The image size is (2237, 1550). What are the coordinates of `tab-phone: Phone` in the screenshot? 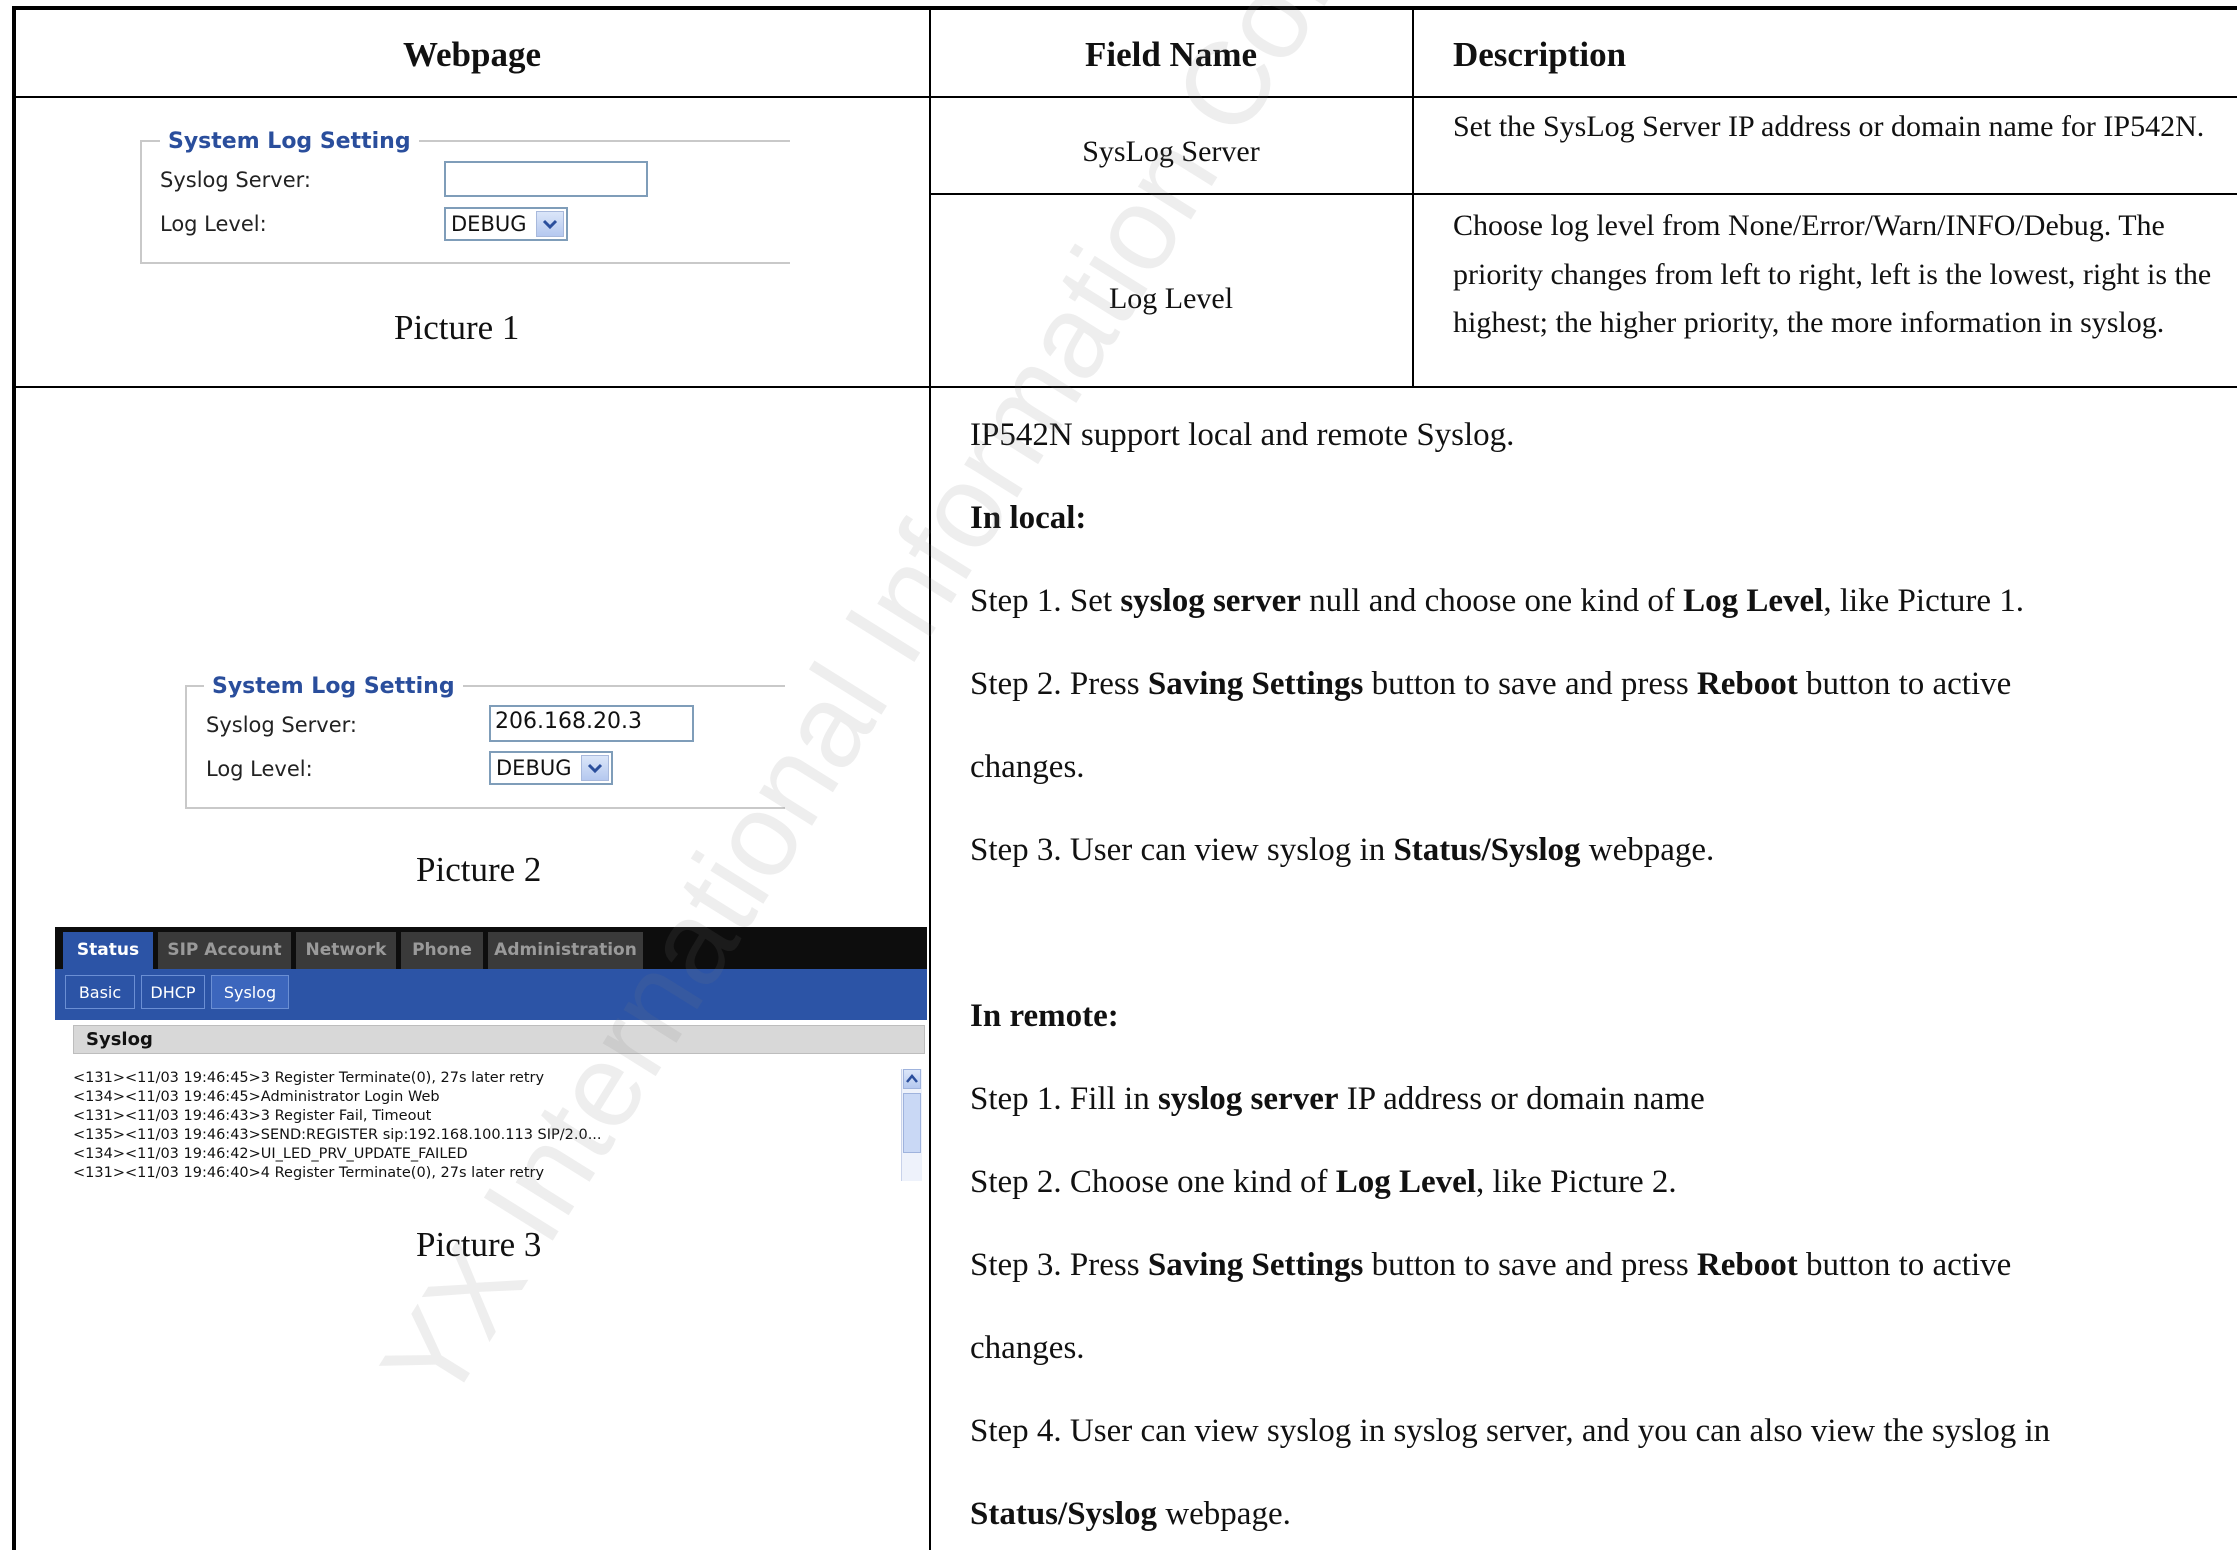 It's located at (442, 950).